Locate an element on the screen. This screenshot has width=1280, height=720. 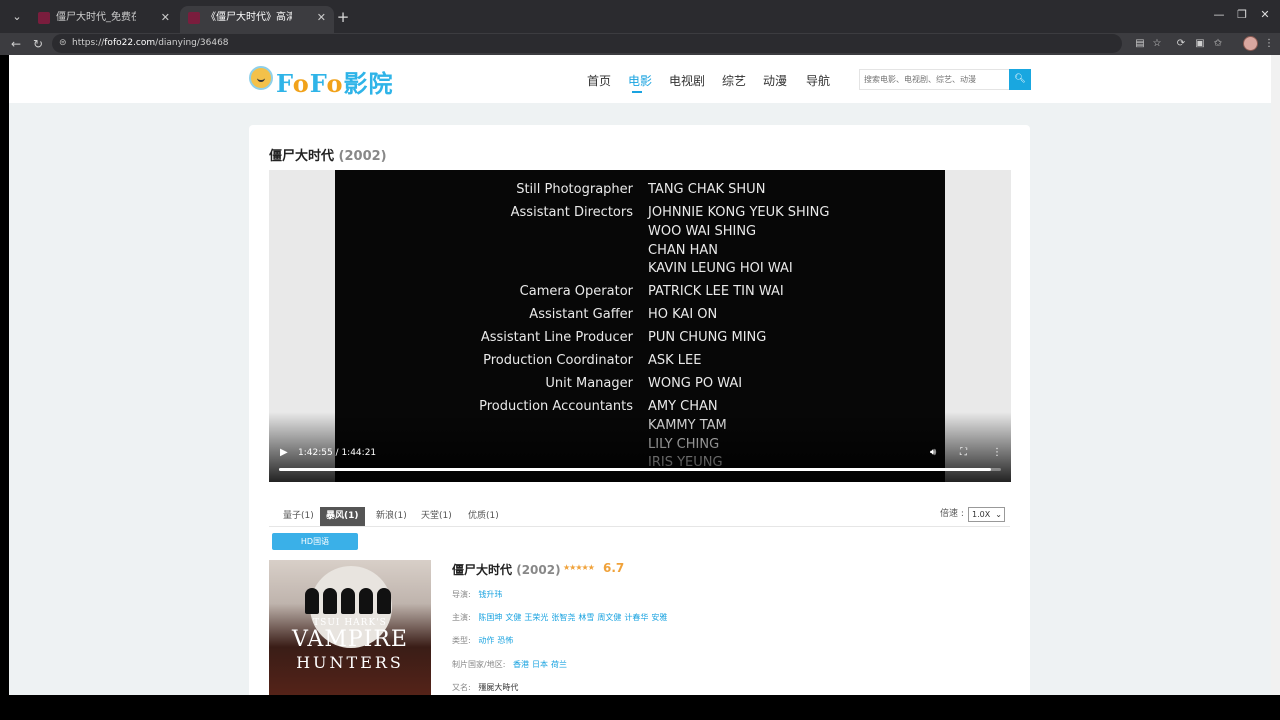
cast-link: 安雅 is located at coordinates (659, 617).